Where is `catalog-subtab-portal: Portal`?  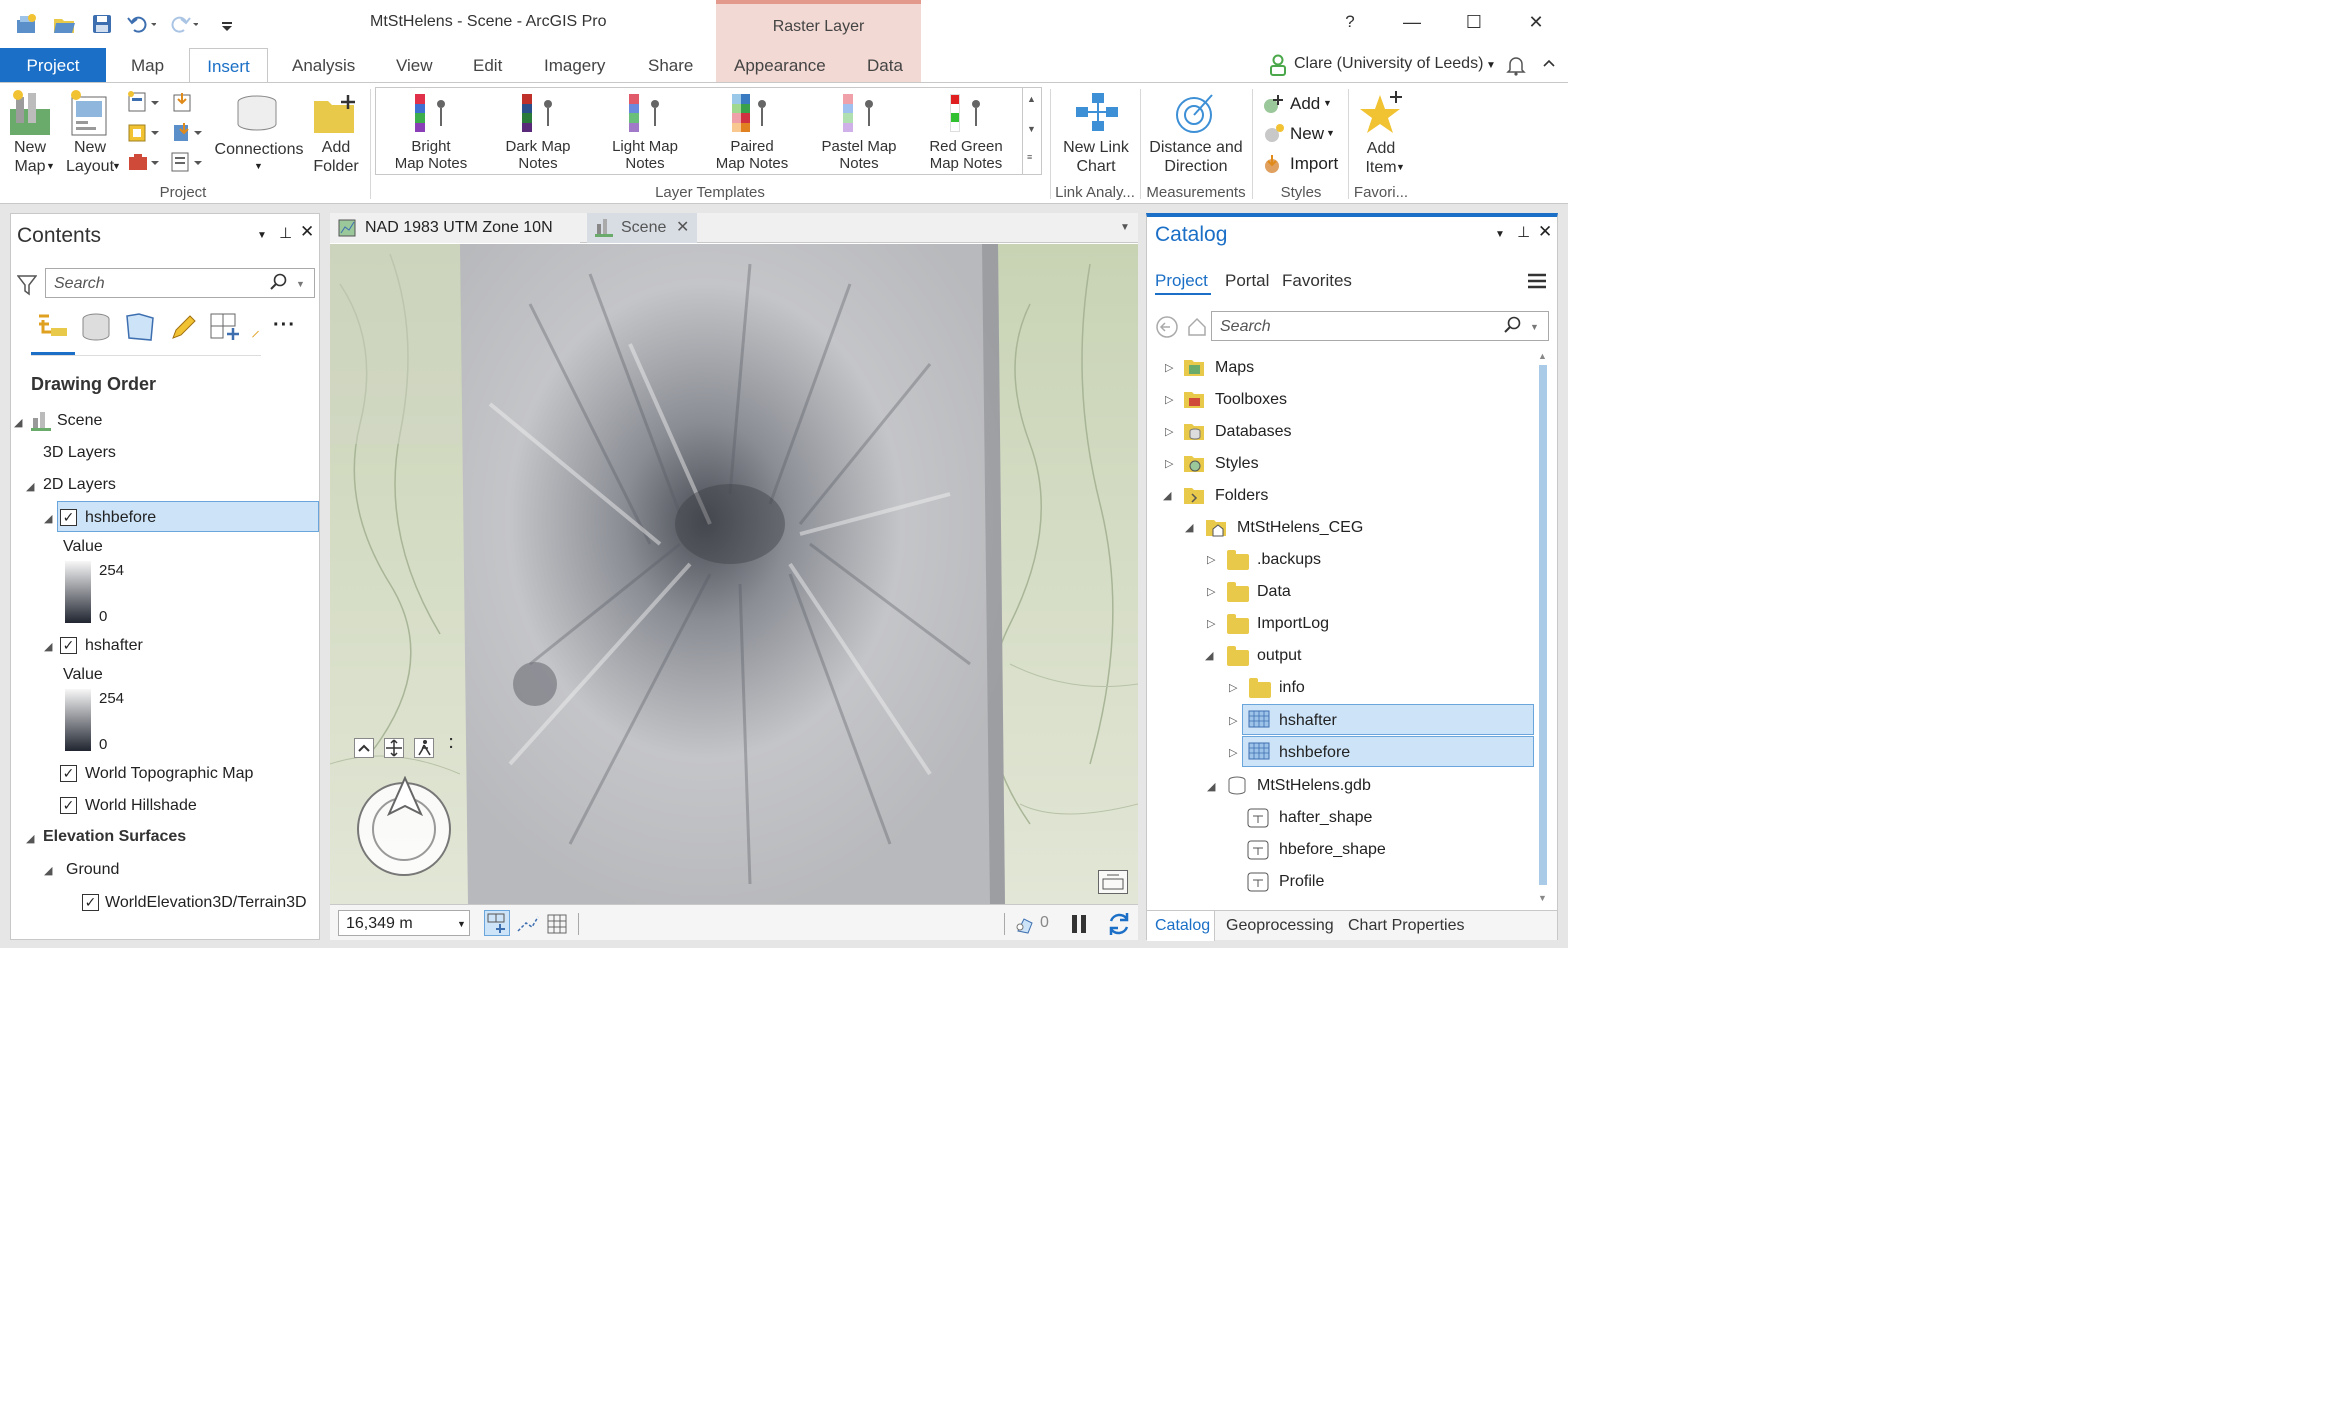 catalog-subtab-portal: Portal is located at coordinates (1247, 281).